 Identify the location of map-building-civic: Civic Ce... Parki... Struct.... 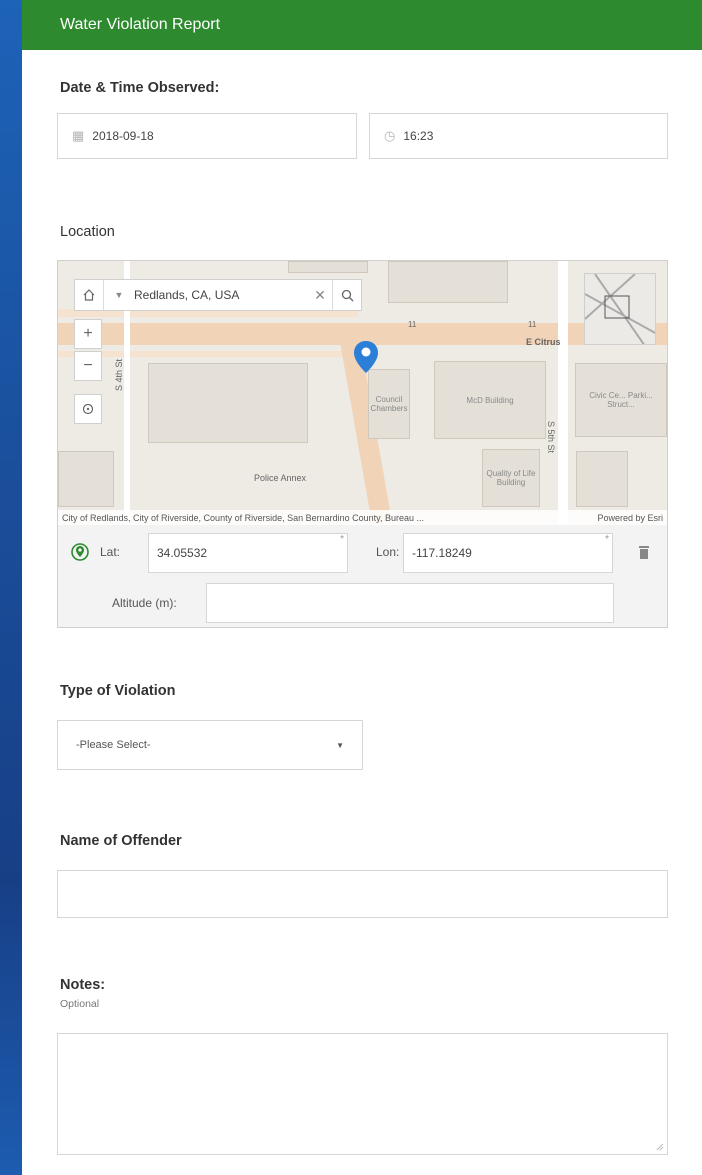
(621, 400).